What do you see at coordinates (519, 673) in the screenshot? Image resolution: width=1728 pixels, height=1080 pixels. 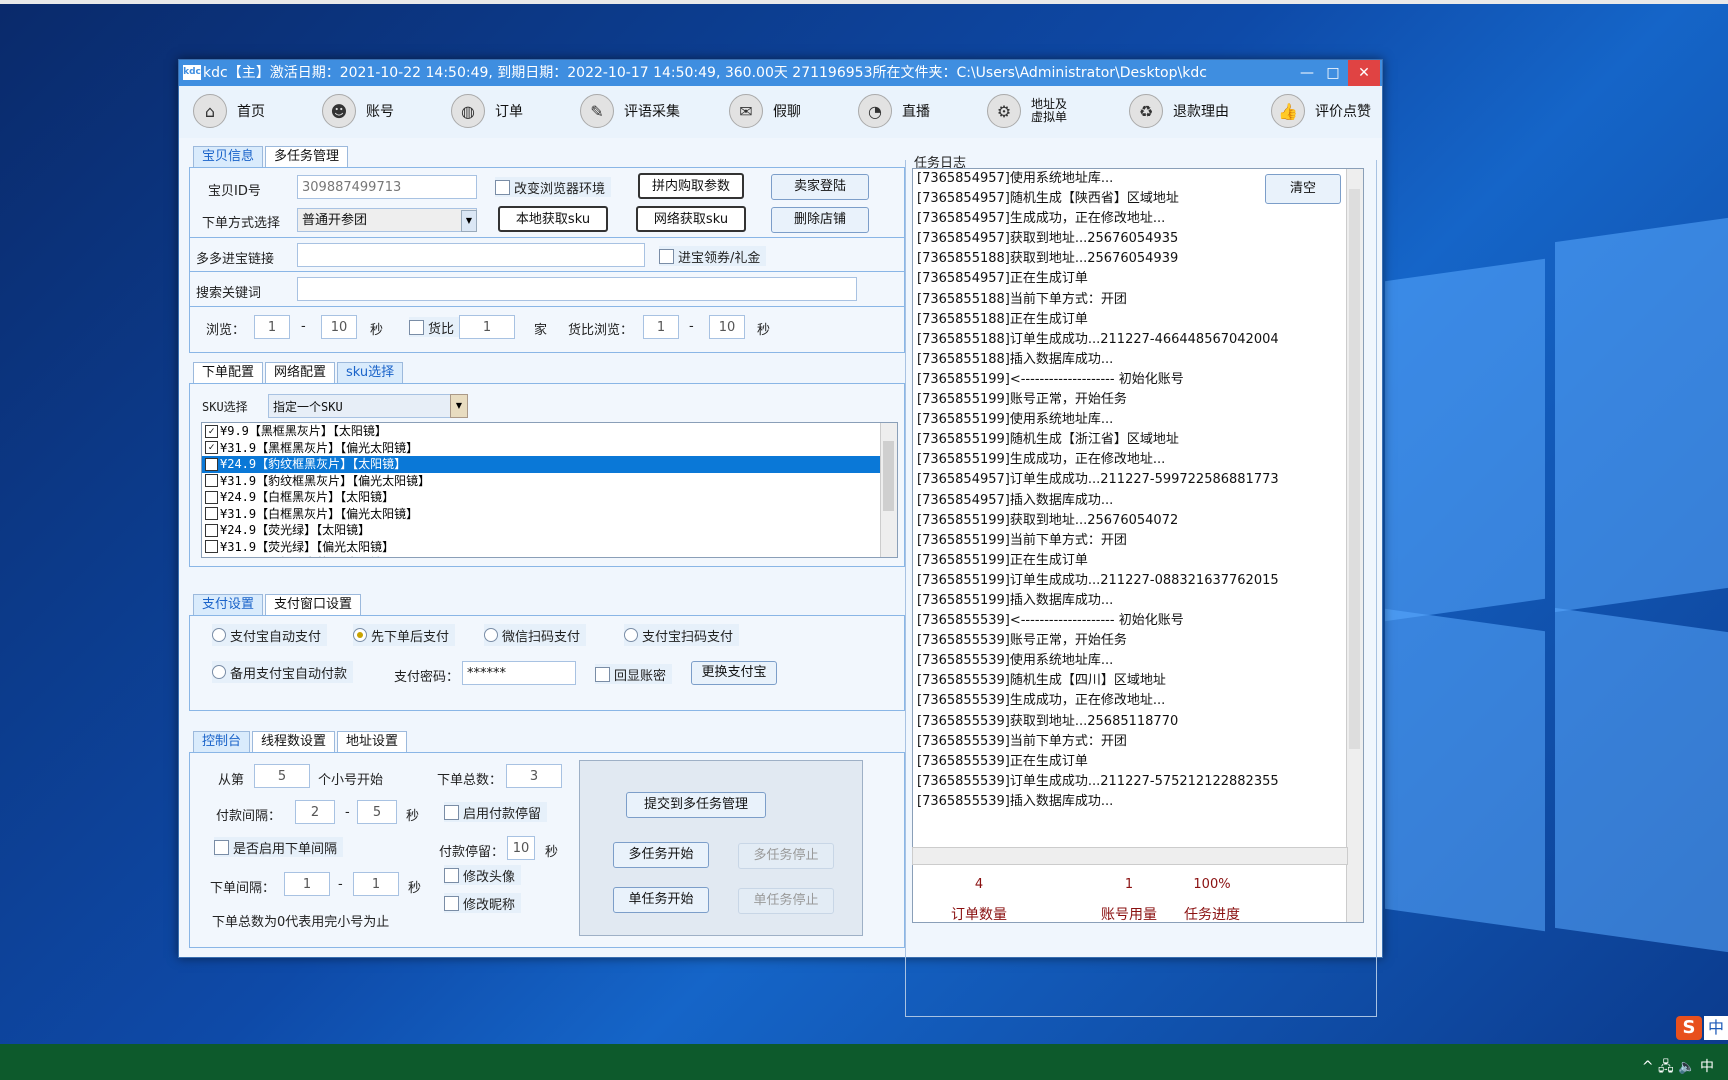 I see `password-input: ******` at bounding box center [519, 673].